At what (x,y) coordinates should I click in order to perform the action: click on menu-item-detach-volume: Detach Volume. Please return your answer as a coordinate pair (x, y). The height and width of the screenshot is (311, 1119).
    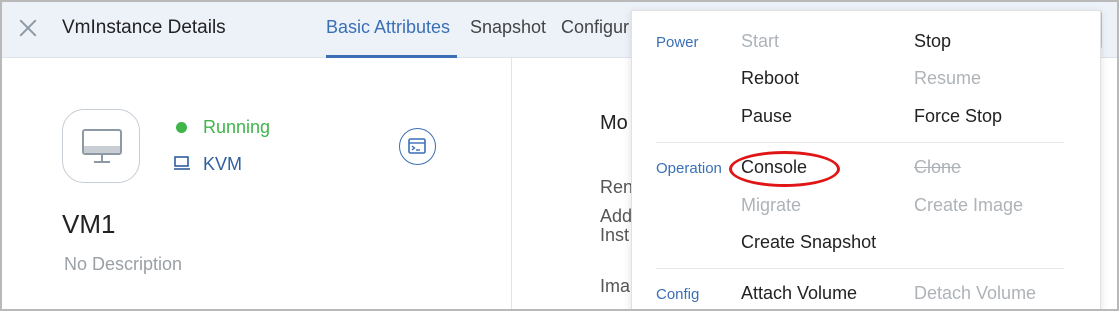
    Looking at the image, I should click on (975, 293).